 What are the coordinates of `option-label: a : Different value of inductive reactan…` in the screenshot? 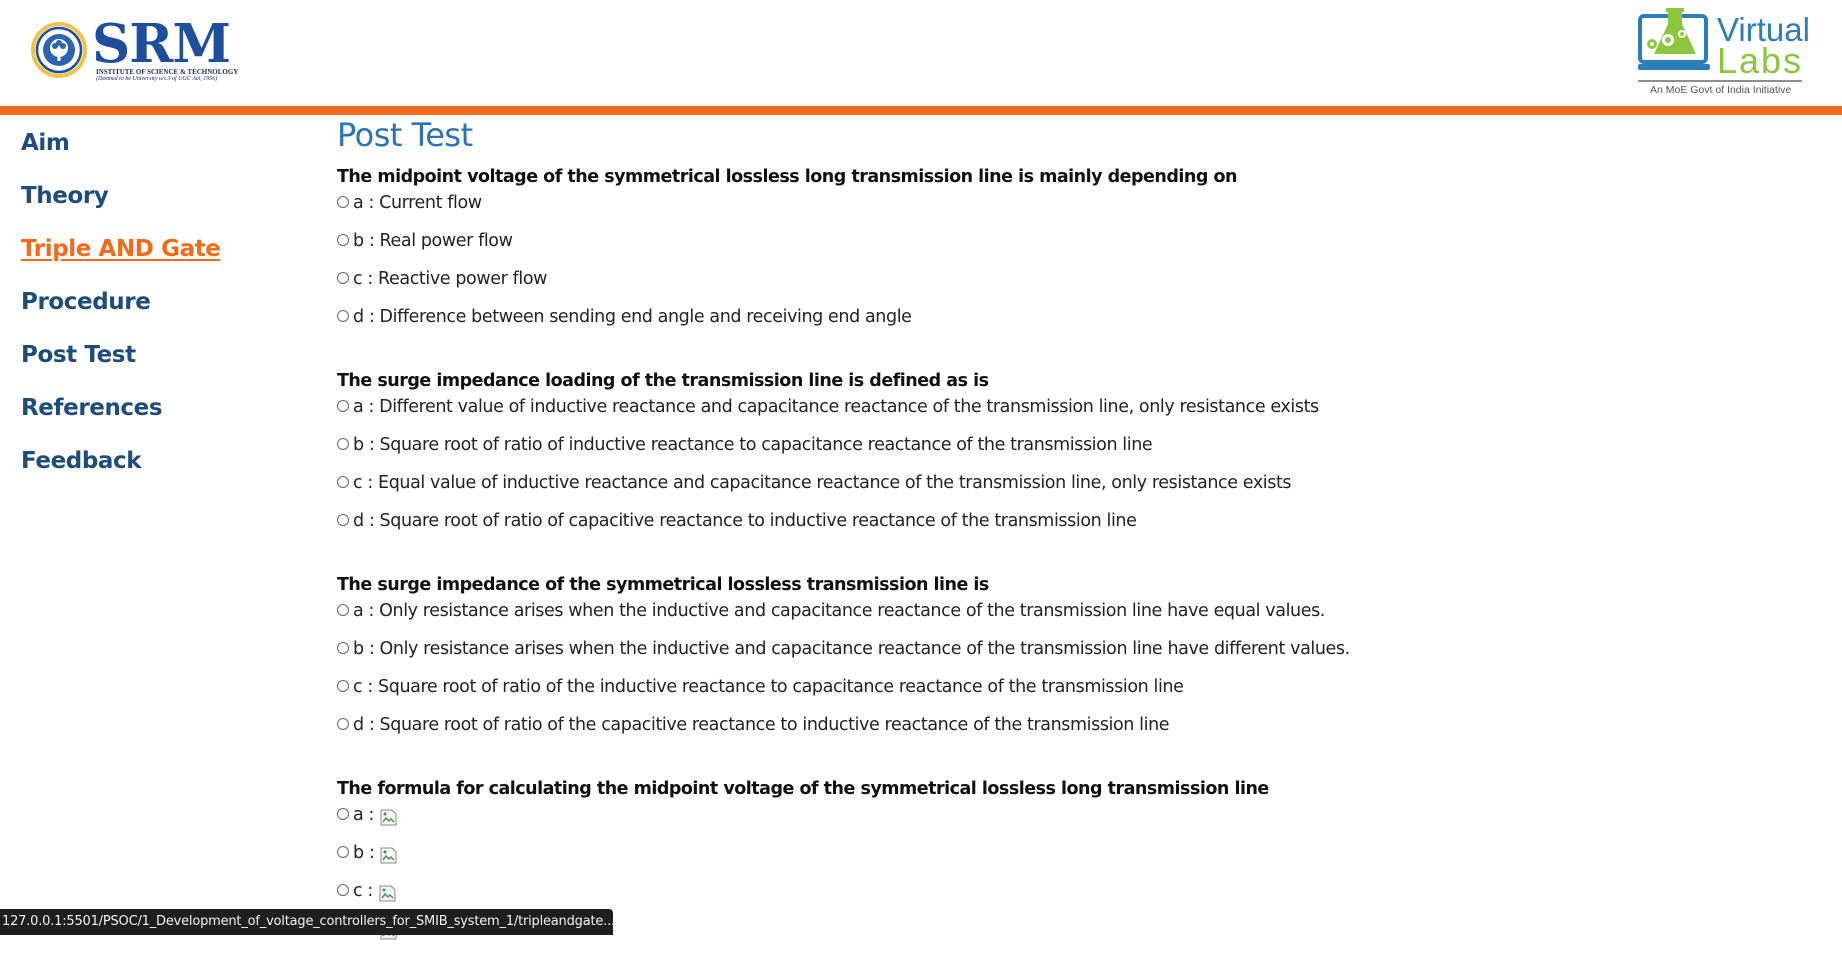 It's located at (836, 407).